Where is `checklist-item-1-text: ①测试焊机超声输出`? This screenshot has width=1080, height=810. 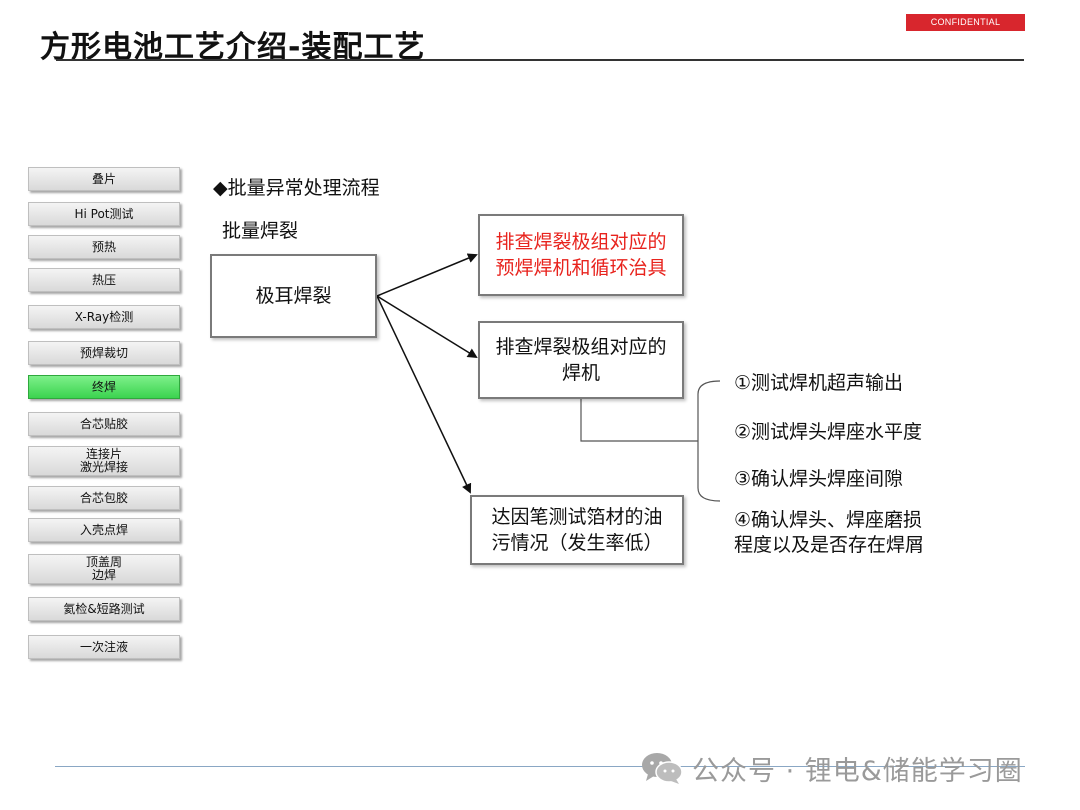 checklist-item-1-text: ①测试焊机超声输出 is located at coordinates (819, 383).